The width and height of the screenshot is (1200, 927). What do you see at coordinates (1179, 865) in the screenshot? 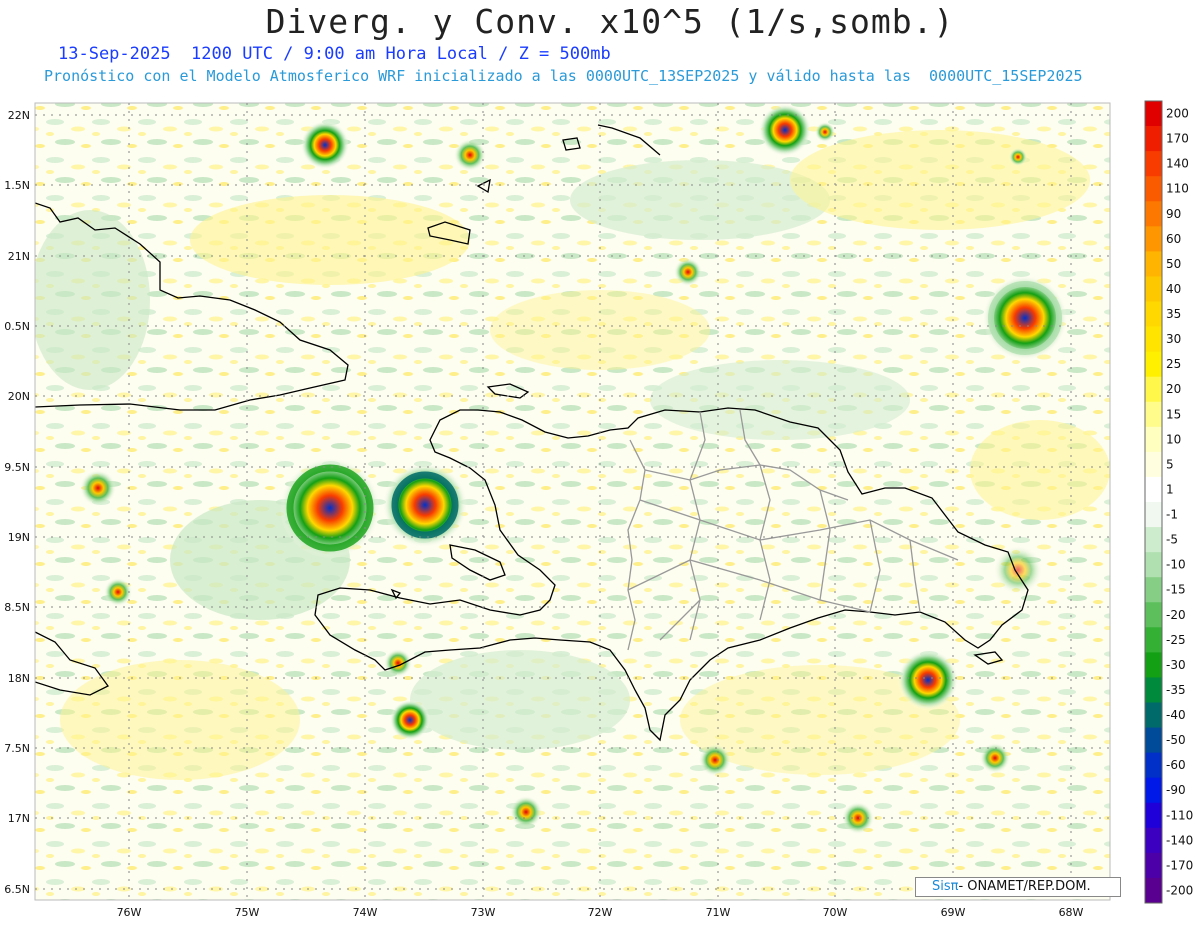
I see `legend-label: -170` at bounding box center [1179, 865].